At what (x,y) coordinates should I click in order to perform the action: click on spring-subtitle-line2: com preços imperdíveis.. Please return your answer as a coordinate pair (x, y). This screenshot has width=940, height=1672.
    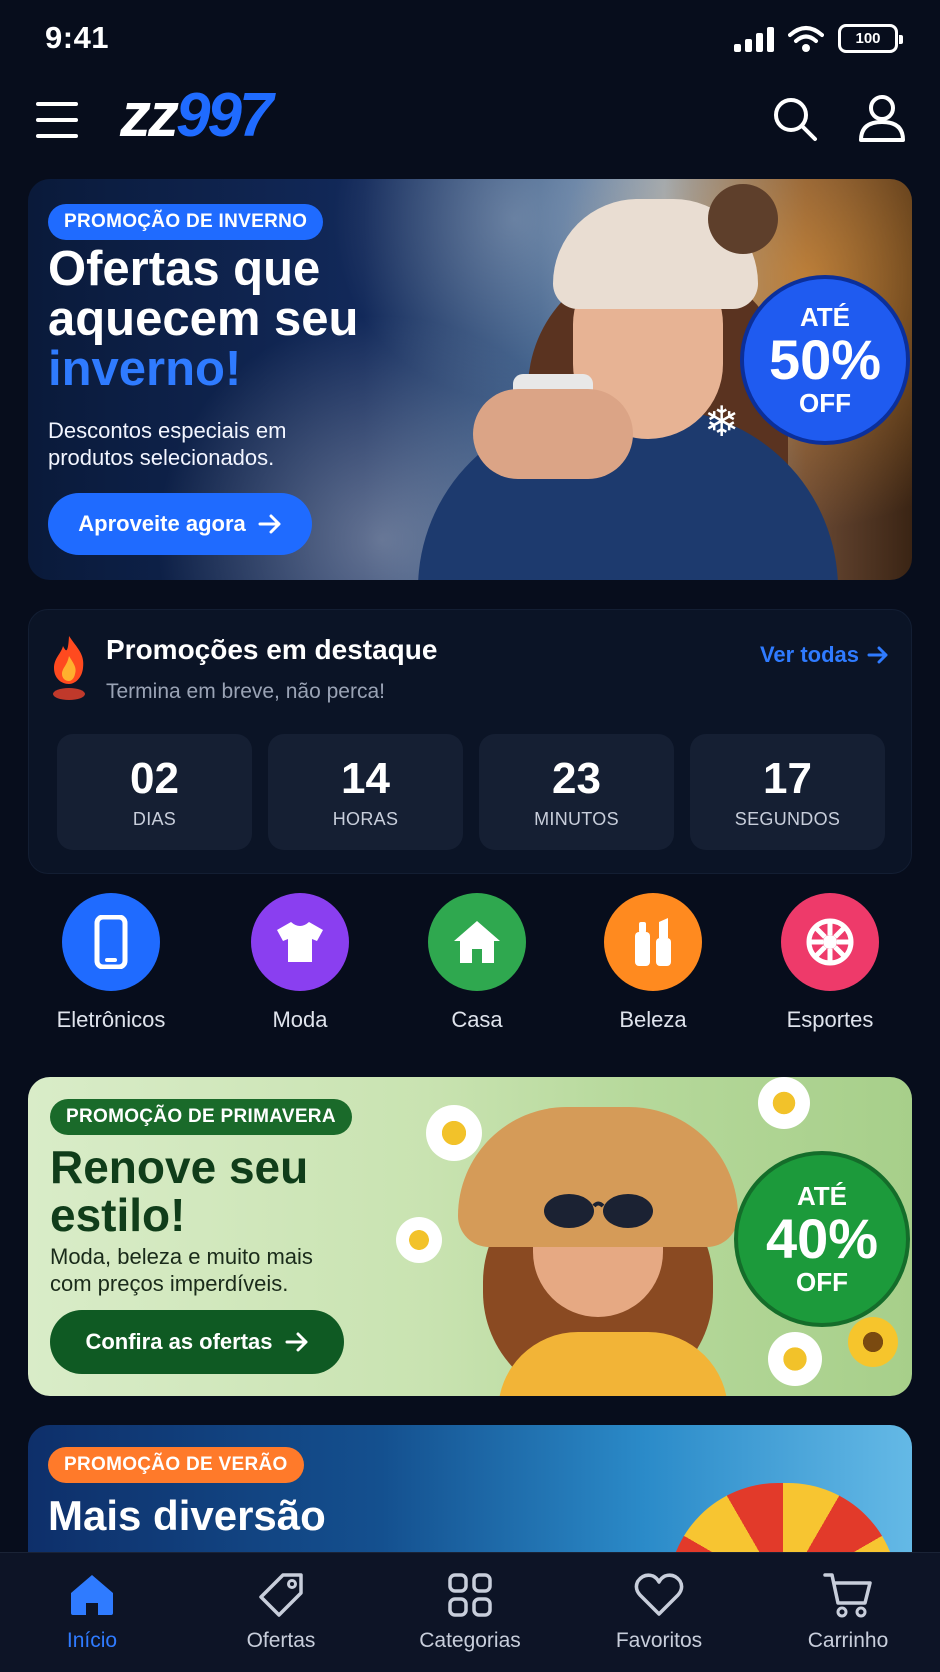
    Looking at the image, I should click on (169, 1283).